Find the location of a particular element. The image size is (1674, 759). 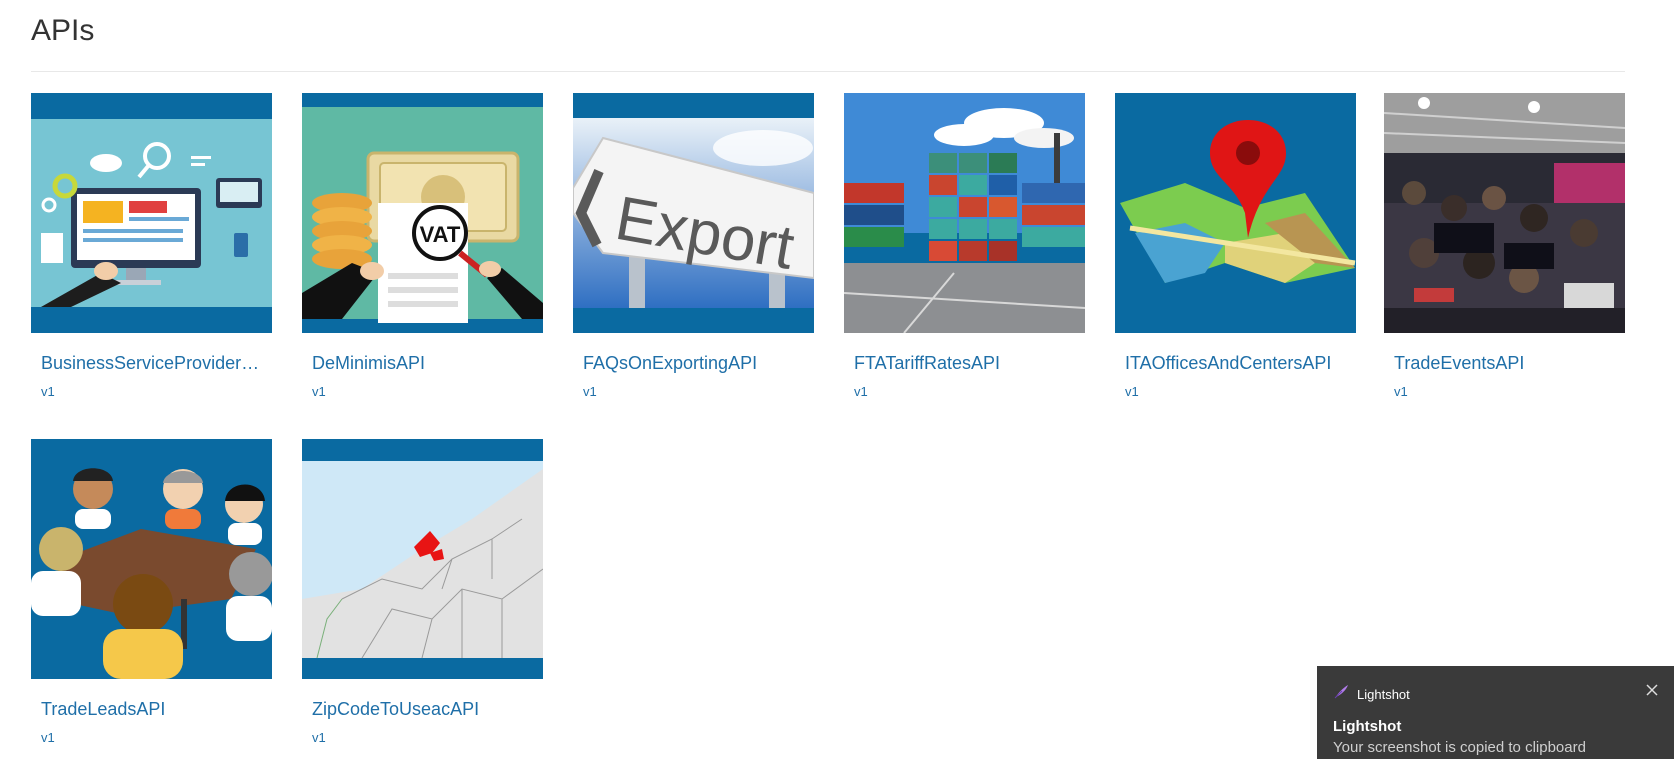

title-divider is located at coordinates (828, 71).